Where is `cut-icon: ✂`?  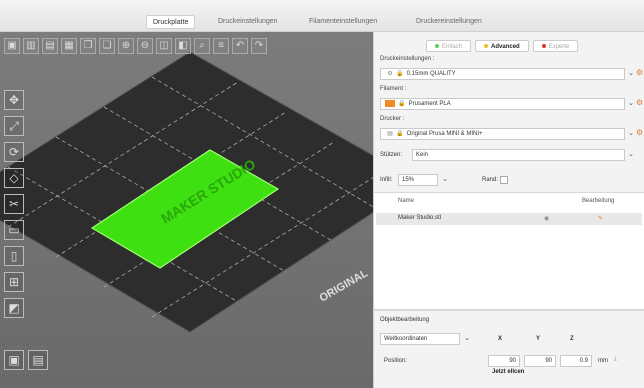
cut-icon: ✂ is located at coordinates (14, 204).